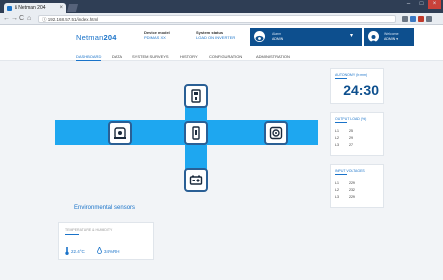 The width and height of the screenshot is (443, 280). I want to click on bypass-icon, so click(196, 96).